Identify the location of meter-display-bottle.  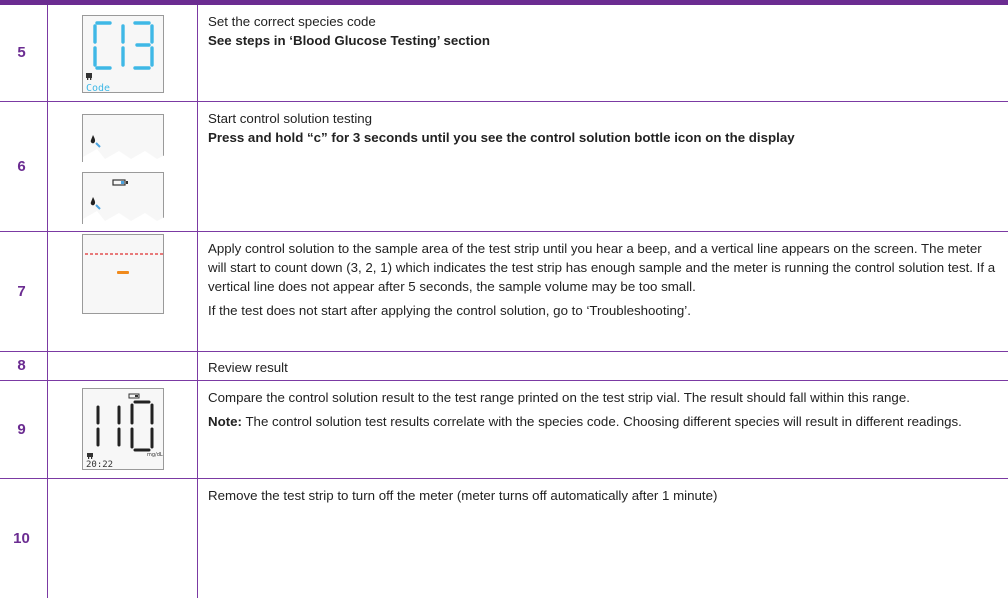
(123, 198).